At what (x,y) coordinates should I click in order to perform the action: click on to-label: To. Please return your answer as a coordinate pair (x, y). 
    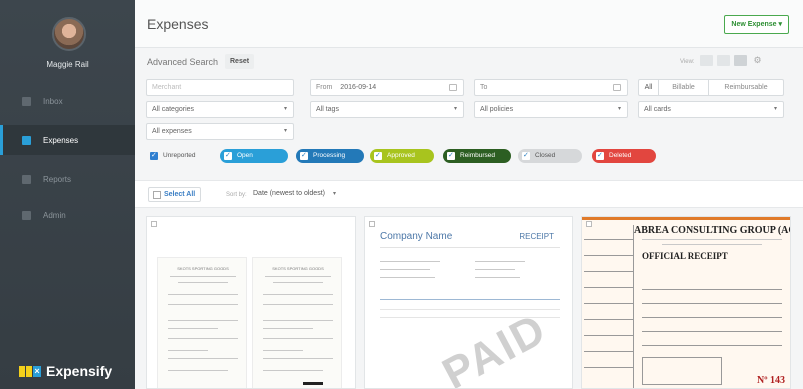
    Looking at the image, I should click on (484, 87).